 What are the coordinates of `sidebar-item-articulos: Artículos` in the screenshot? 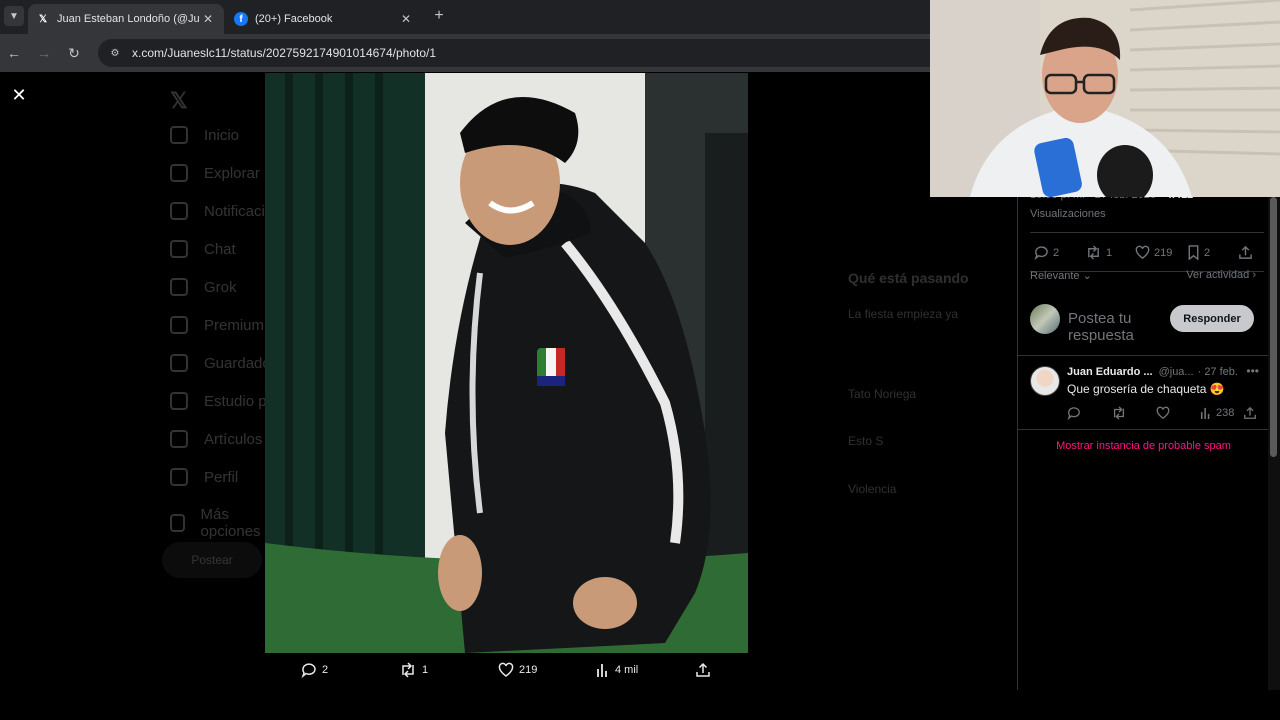 It's located at (216, 439).